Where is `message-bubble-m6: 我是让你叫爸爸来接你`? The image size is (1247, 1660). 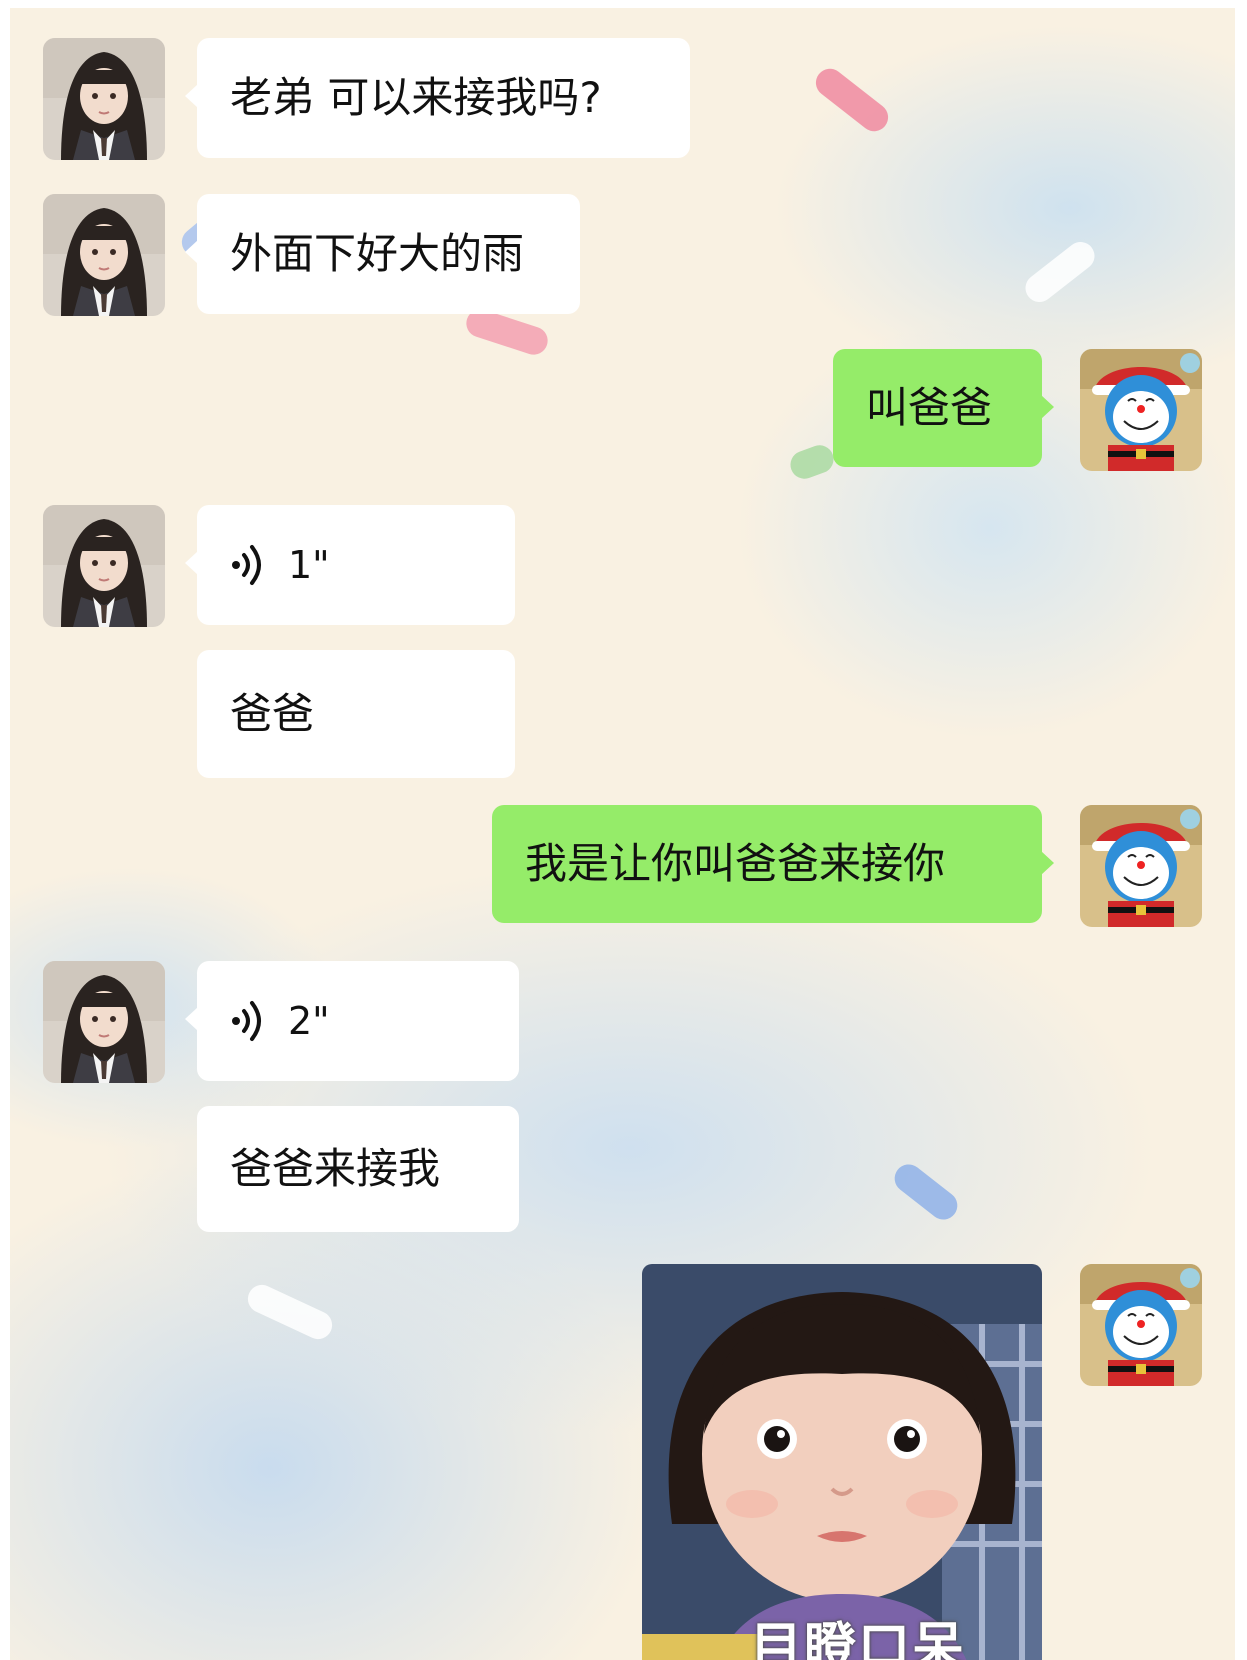
message-bubble-m6: 我是让你叫爸爸来接你 is located at coordinates (773, 864).